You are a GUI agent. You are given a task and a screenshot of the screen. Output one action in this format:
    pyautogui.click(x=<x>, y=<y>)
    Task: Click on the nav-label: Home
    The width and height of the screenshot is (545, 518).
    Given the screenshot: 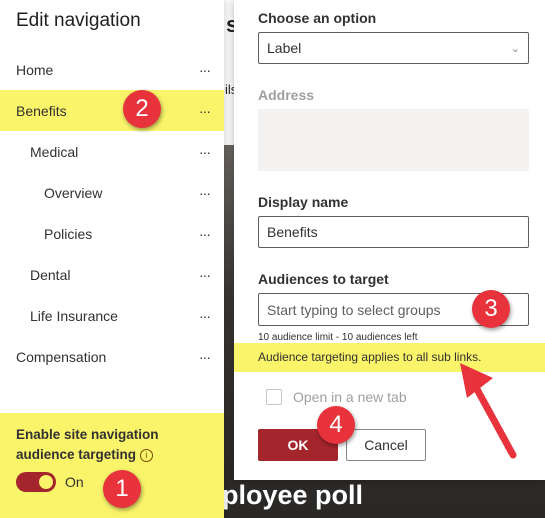 What is the action you would take?
    pyautogui.click(x=35, y=69)
    